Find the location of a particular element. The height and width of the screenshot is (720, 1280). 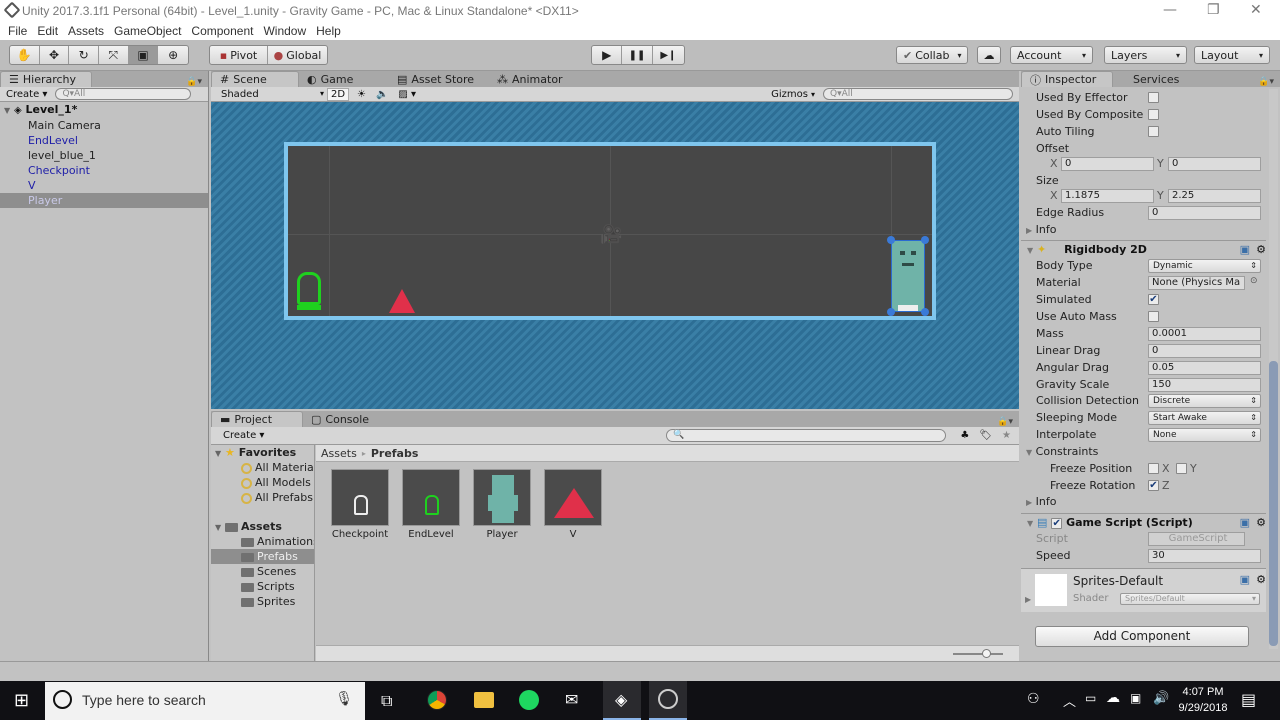

action-center-icon: ▤ is located at coordinates (1248, 699).